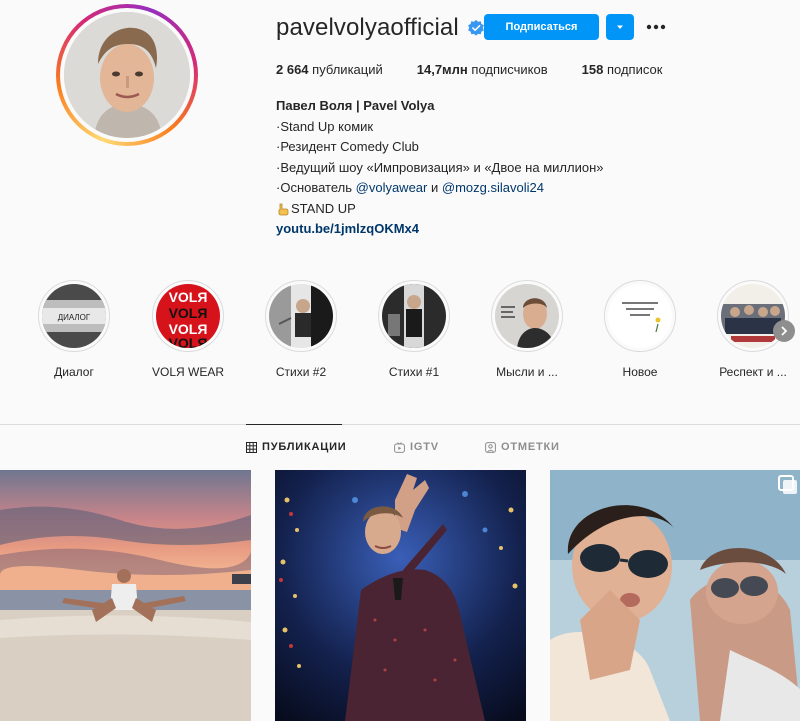  Describe the element at coordinates (325, 126) in the screenshot. I see `bio-line: ·Stand Up комик` at that location.